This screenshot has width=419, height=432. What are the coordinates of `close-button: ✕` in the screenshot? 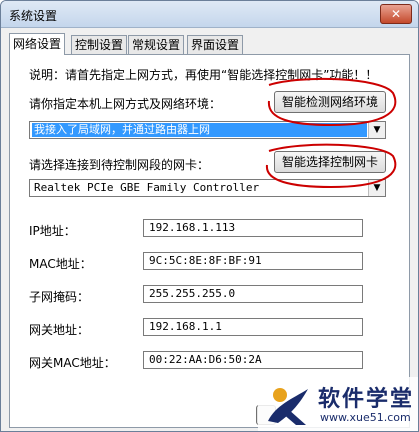 It's located at (396, 14).